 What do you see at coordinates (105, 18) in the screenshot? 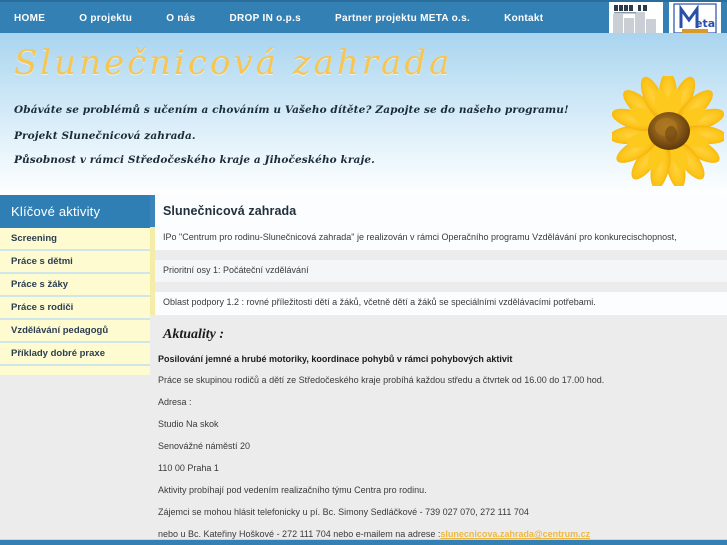
I see `nav-item-o-projektu: O projektu` at bounding box center [105, 18].